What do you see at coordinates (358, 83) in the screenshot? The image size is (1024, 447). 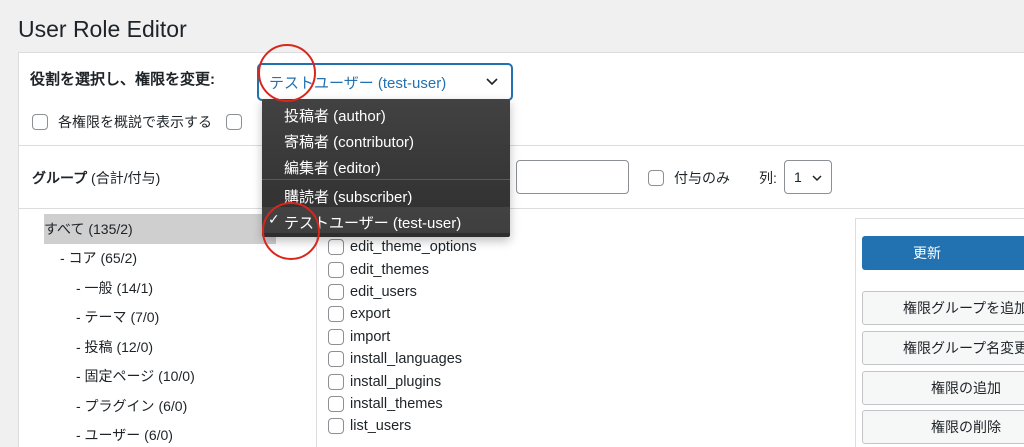 I see `role-select-value: テストユーザー (test-user)` at bounding box center [358, 83].